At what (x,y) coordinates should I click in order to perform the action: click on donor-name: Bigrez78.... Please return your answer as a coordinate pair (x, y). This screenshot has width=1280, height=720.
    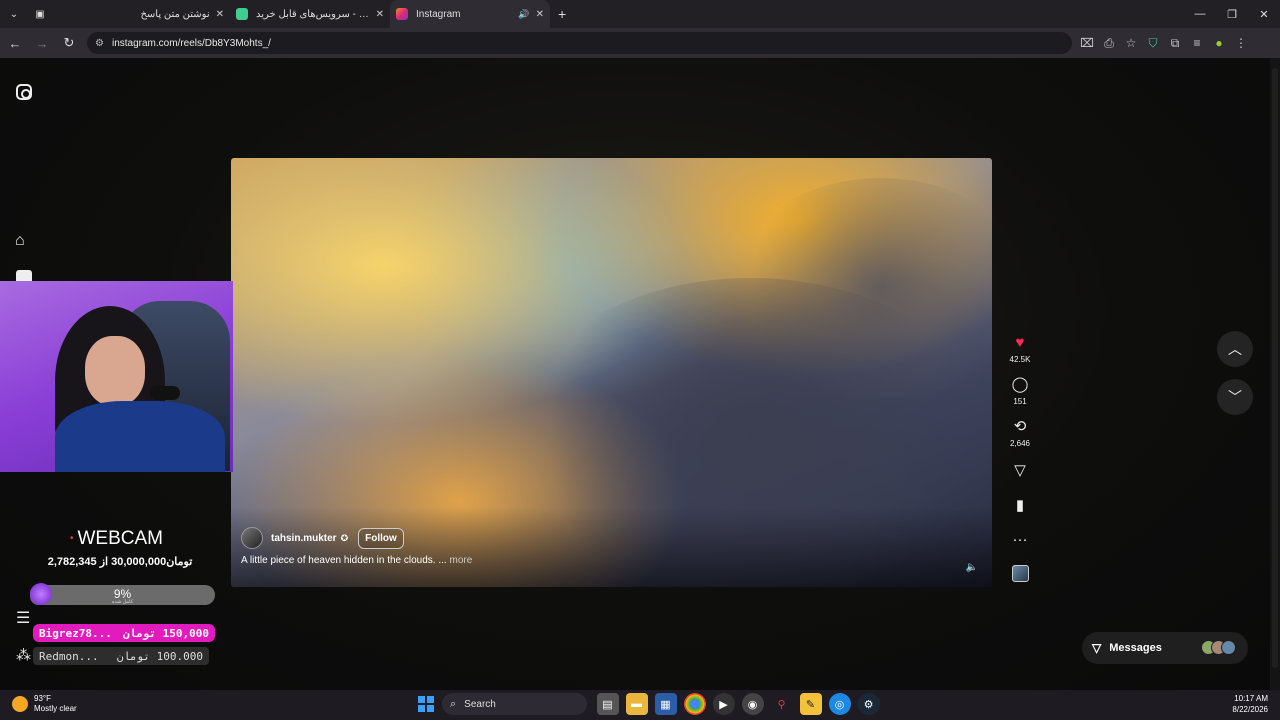
    Looking at the image, I should click on (75, 633).